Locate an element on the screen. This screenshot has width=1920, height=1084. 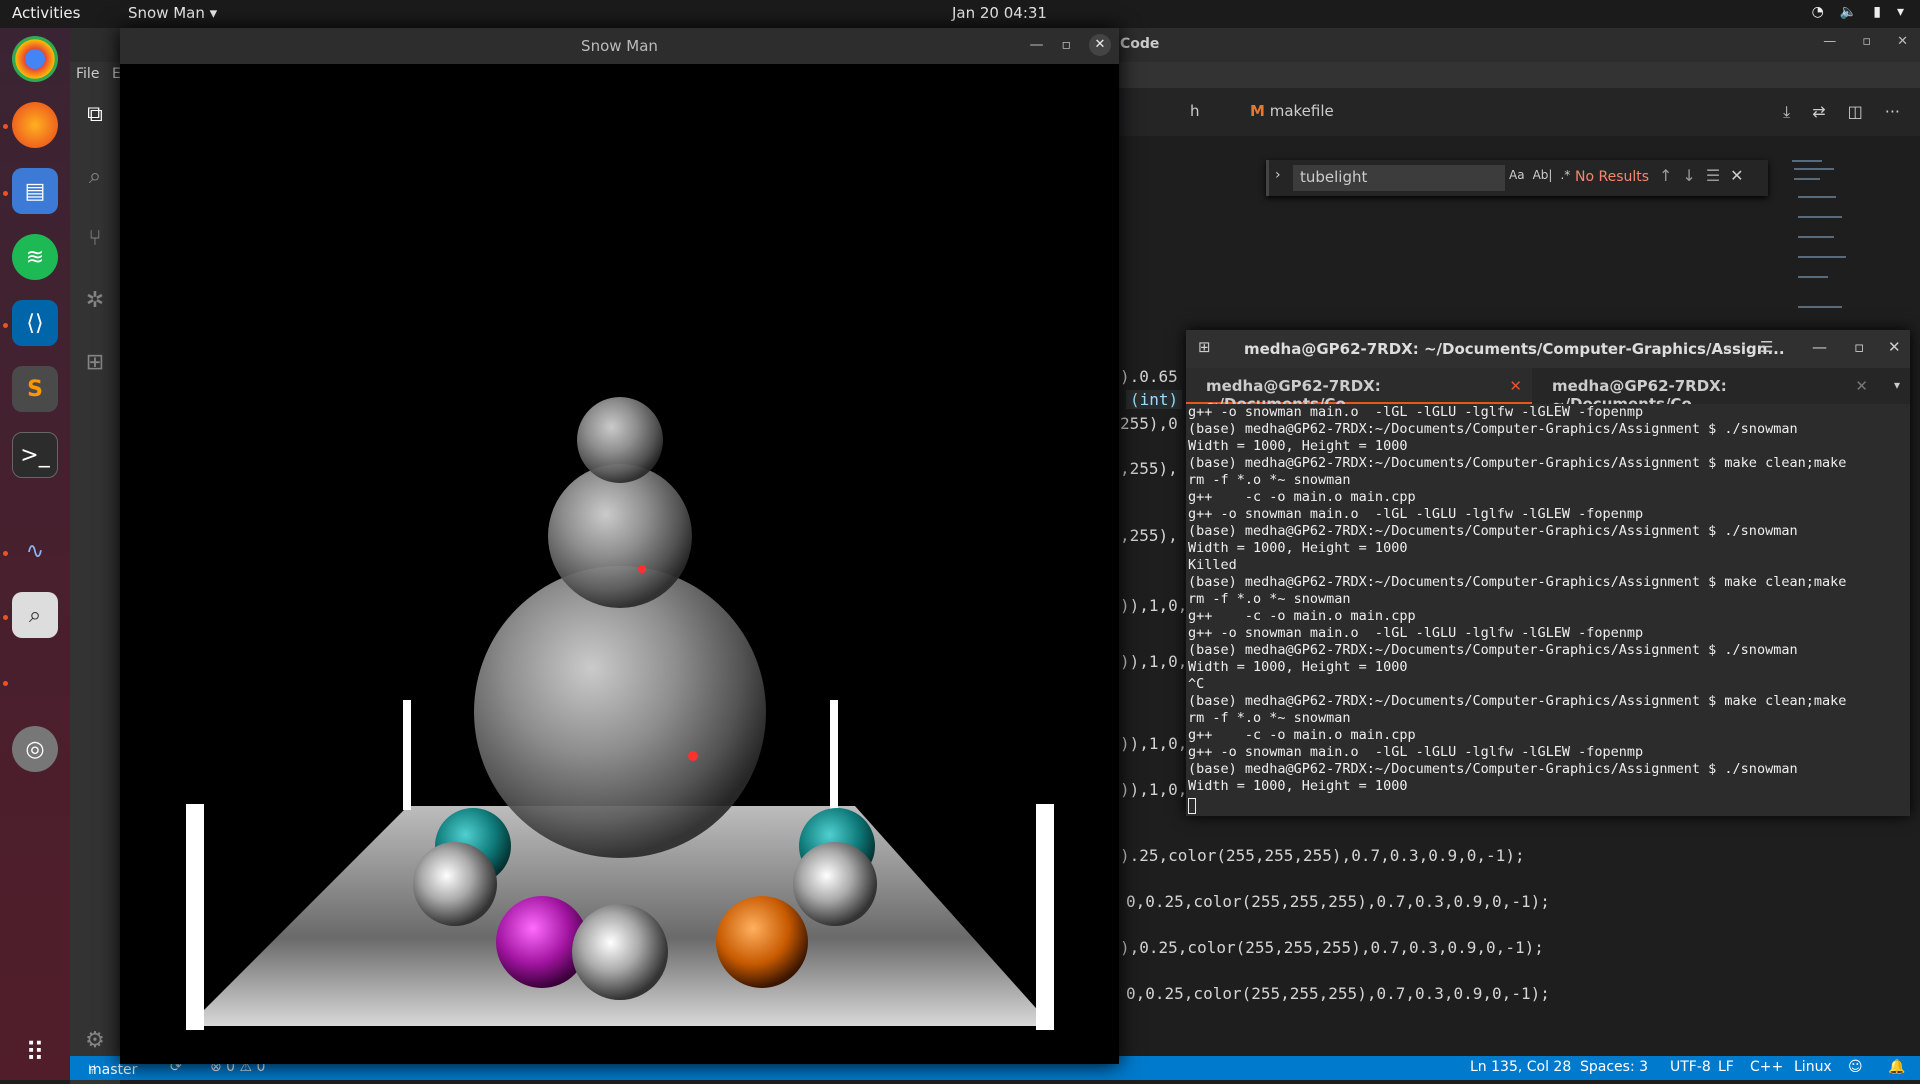
snowman-middle-sphere is located at coordinates (620, 536).